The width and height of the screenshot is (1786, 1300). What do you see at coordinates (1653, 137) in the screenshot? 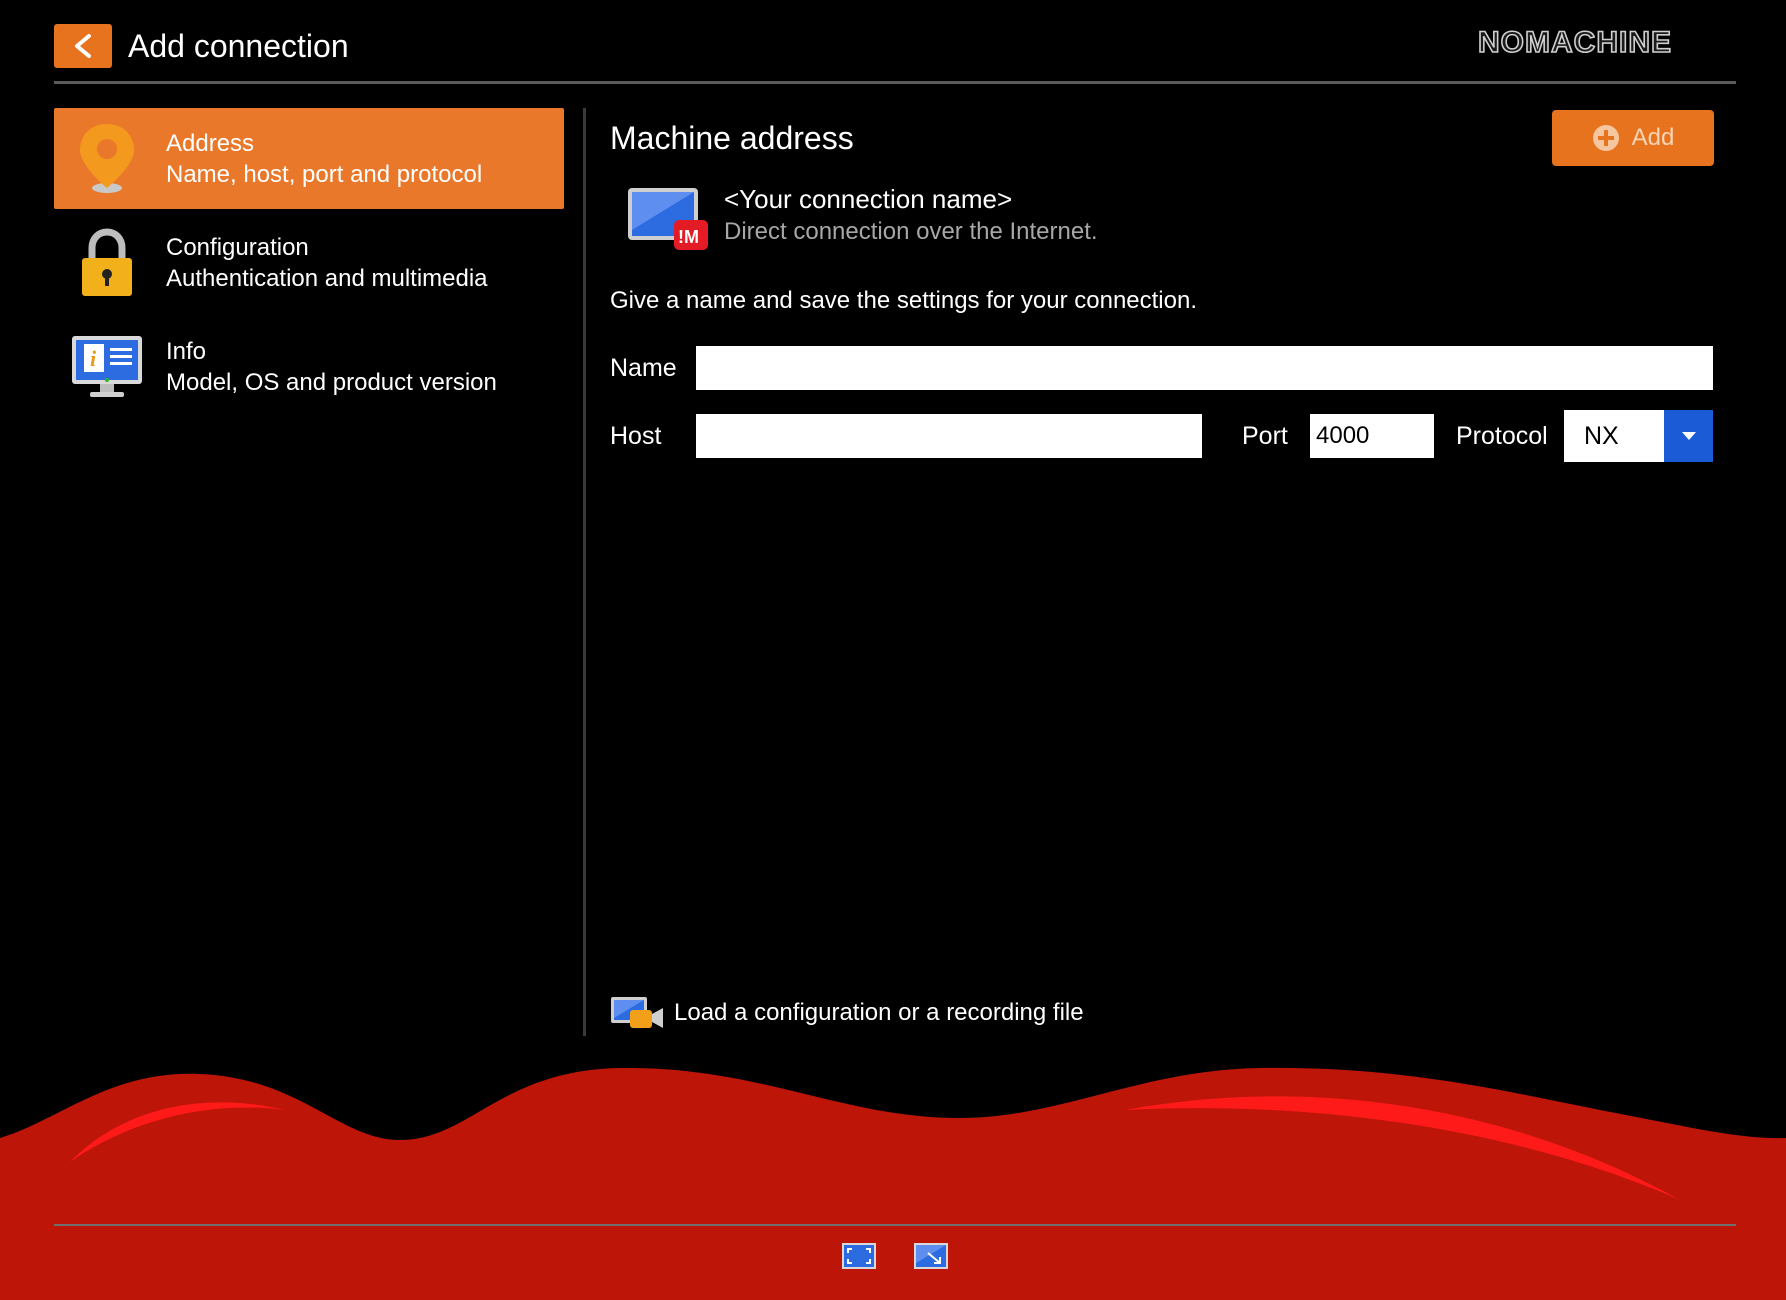
I see `add-button-label: Add` at bounding box center [1653, 137].